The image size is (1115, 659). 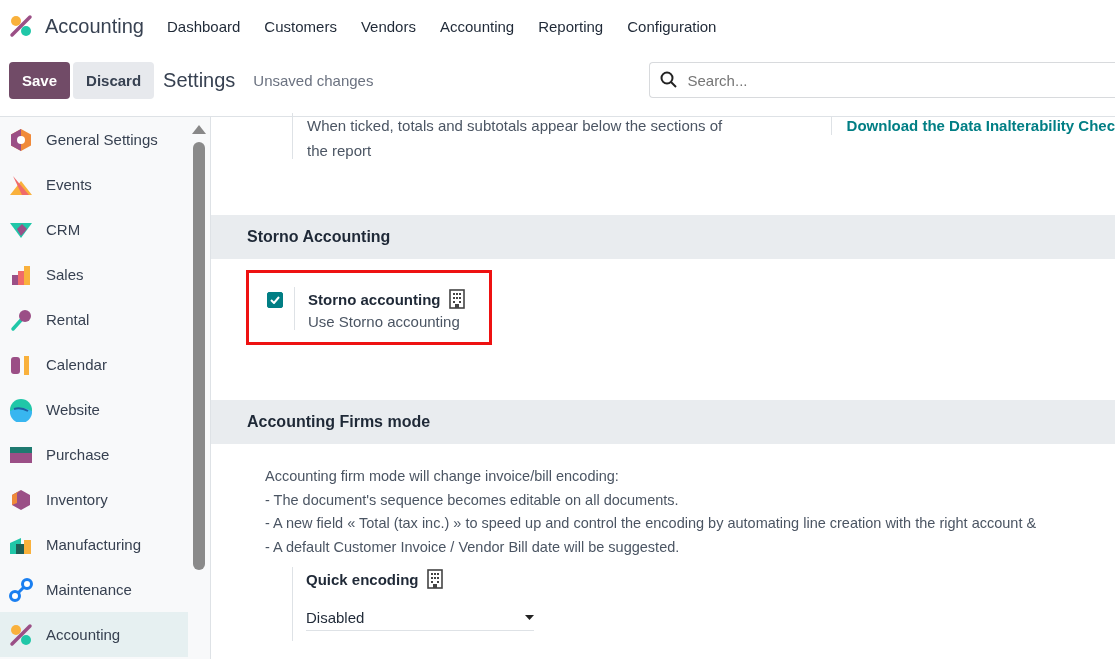 What do you see at coordinates (94, 409) in the screenshot?
I see `sidebar-item: Website` at bounding box center [94, 409].